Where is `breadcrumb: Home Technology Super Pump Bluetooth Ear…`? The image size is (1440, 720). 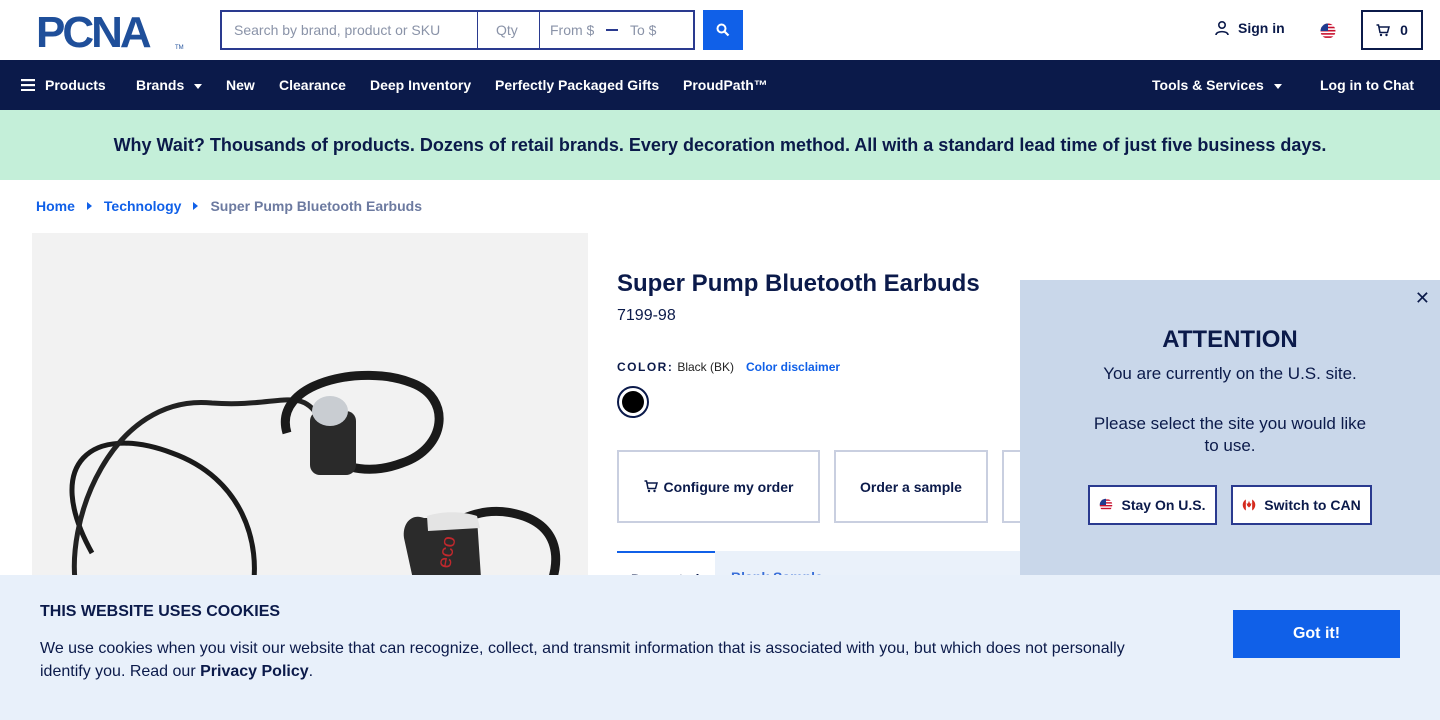 breadcrumb: Home Technology Super Pump Bluetooth Ear… is located at coordinates (229, 206).